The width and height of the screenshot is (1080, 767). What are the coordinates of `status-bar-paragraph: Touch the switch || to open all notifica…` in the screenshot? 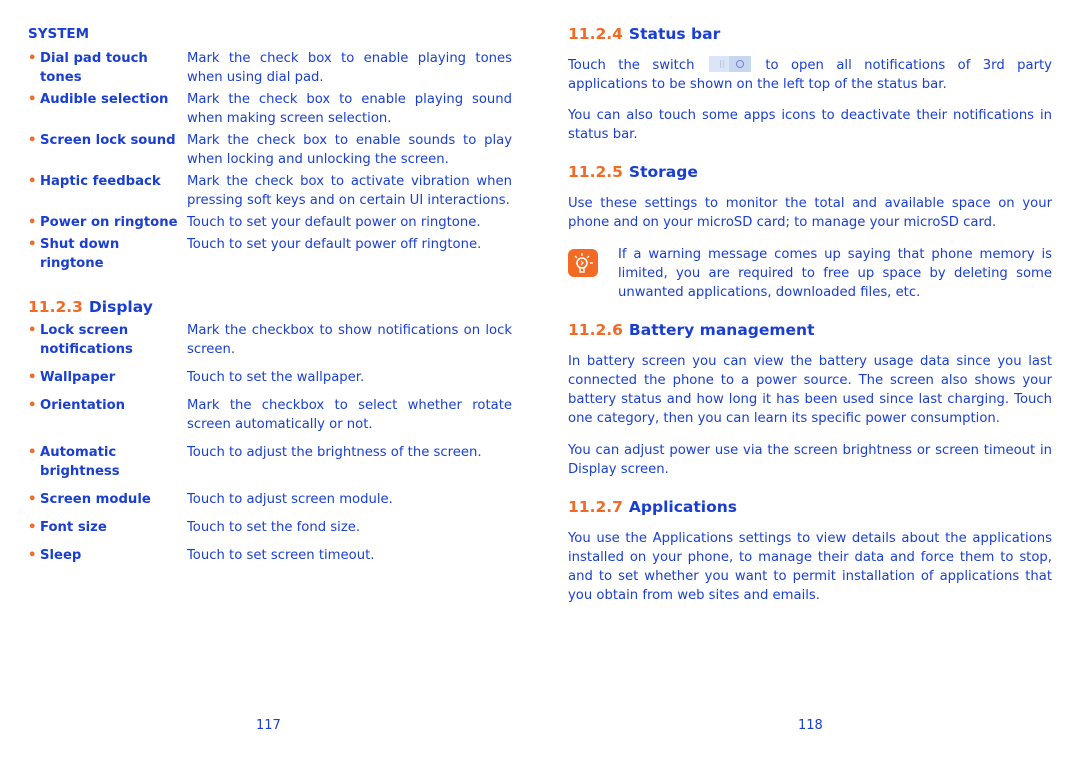 It's located at (810, 75).